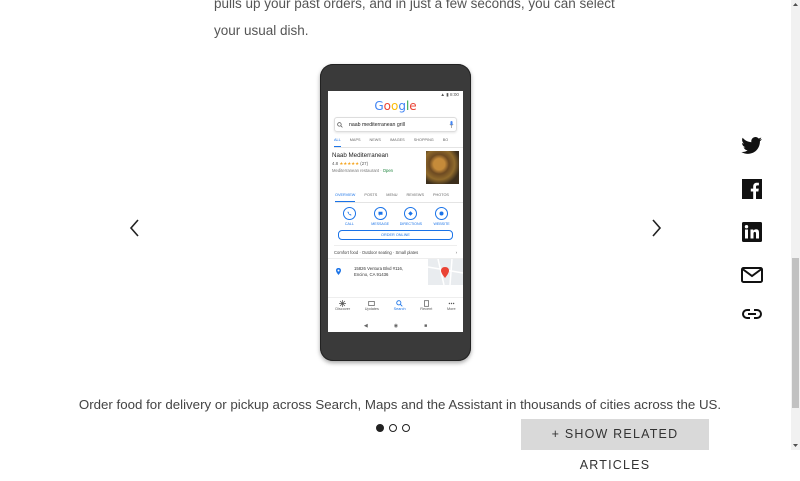  What do you see at coordinates (454, 94) in the screenshot?
I see `status-time: 8:00` at bounding box center [454, 94].